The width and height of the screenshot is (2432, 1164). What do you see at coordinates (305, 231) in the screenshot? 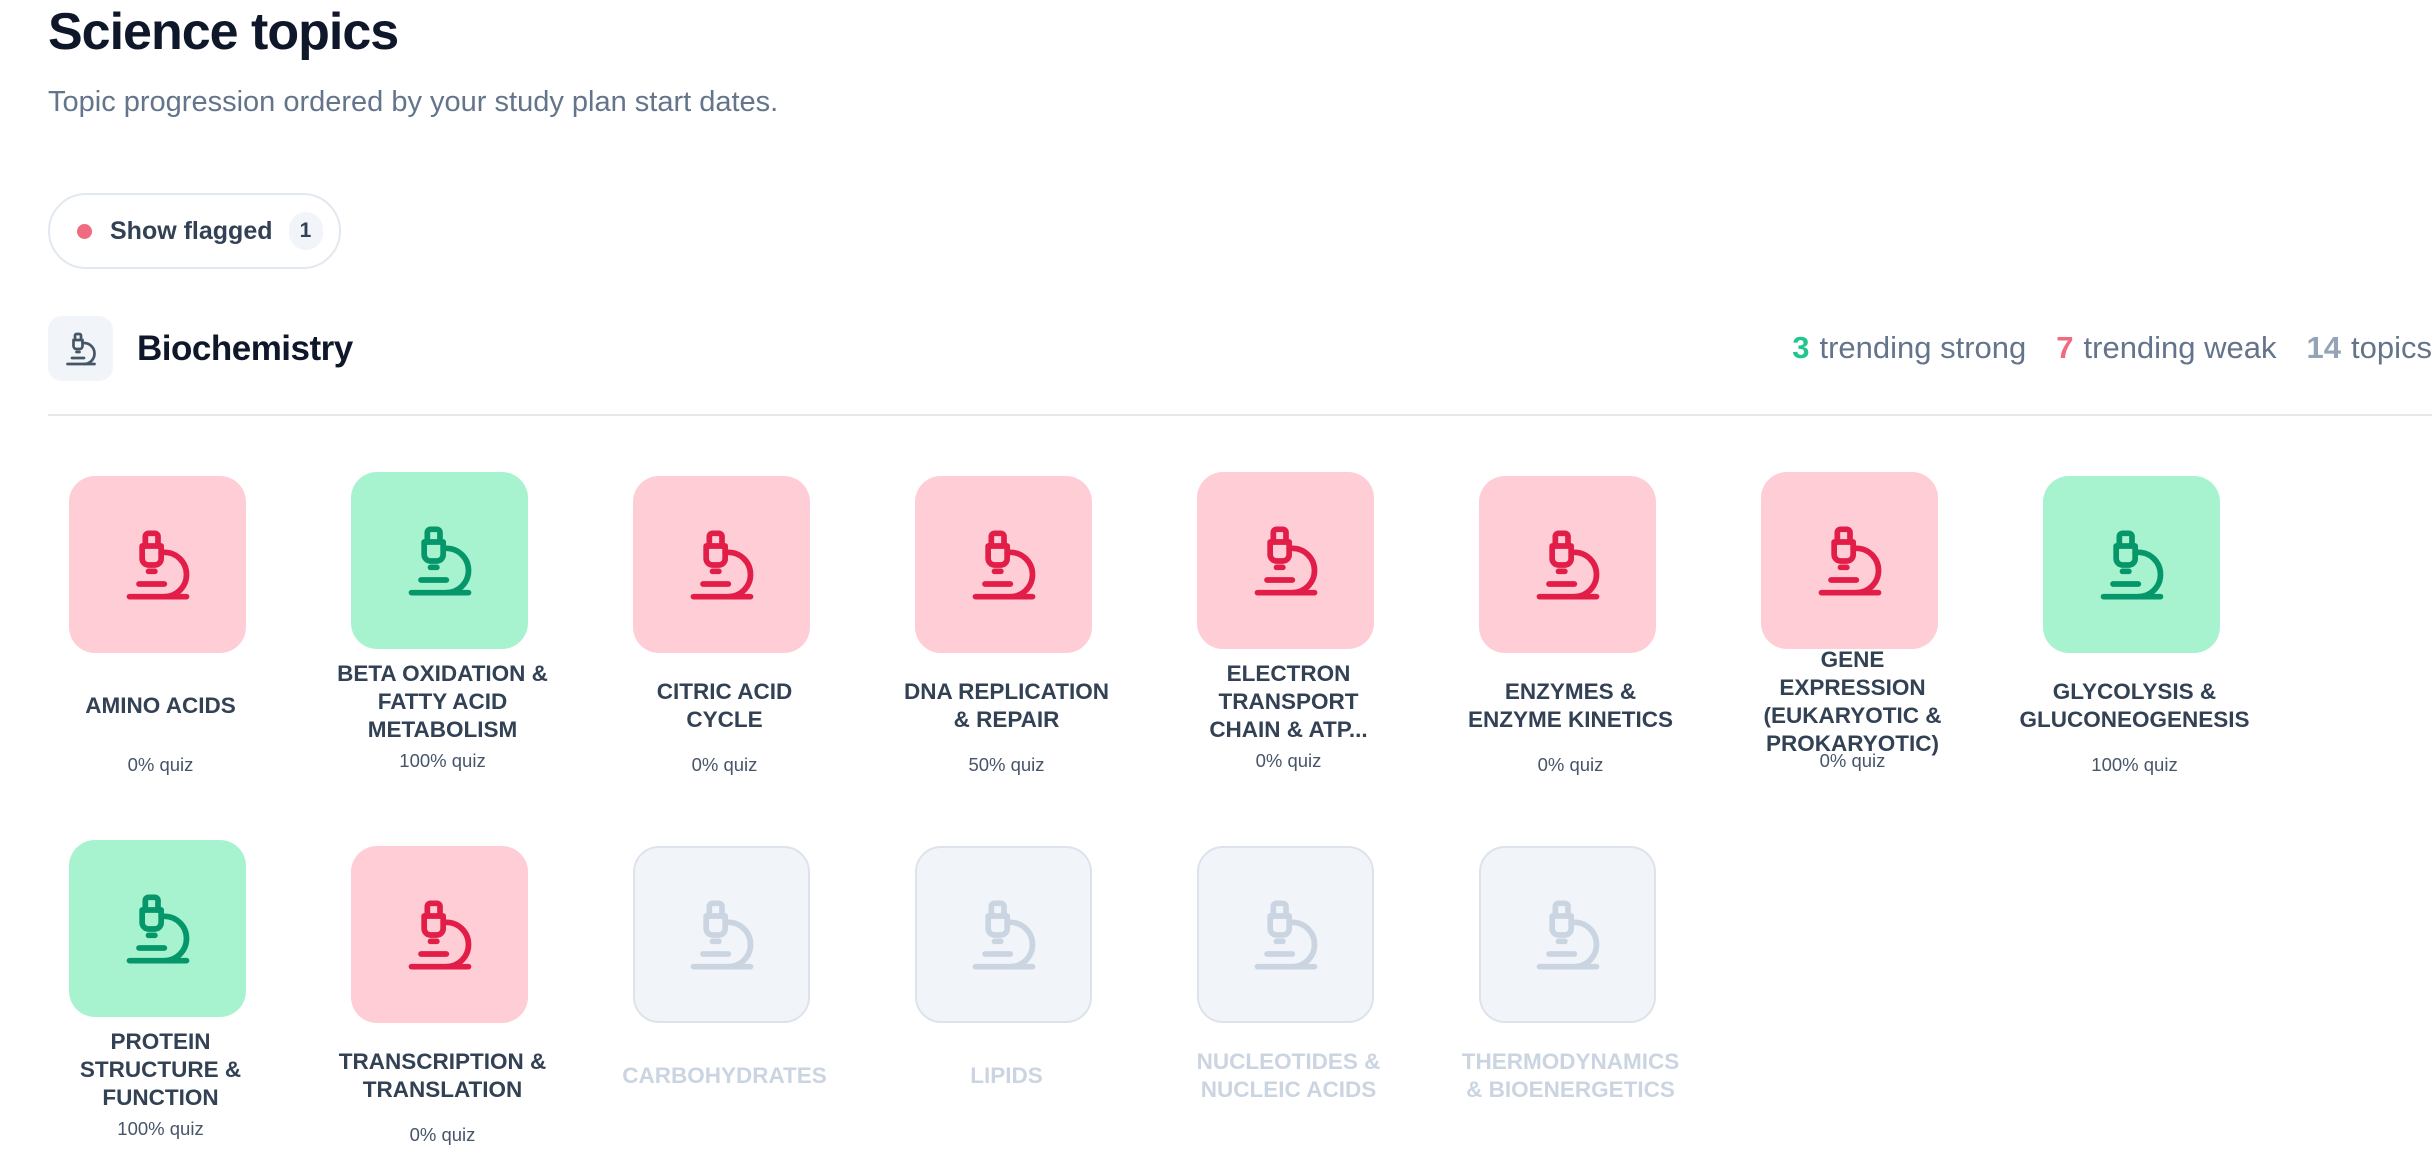
I see `flagged-count-badge: 1` at bounding box center [305, 231].